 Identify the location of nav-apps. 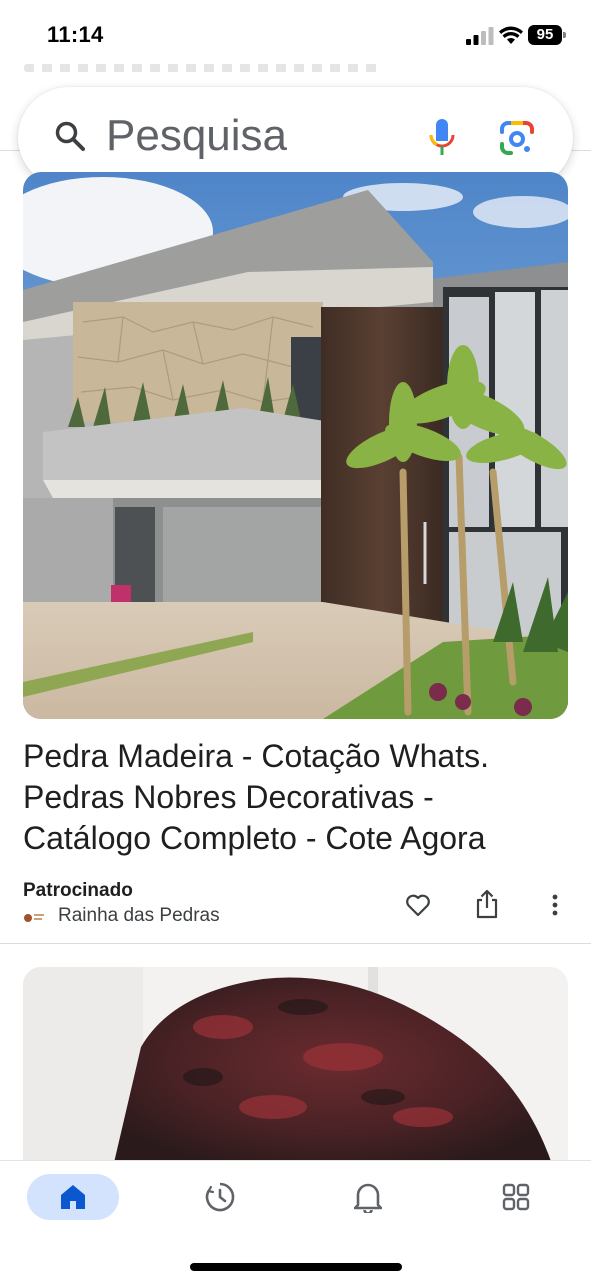
(516, 1197).